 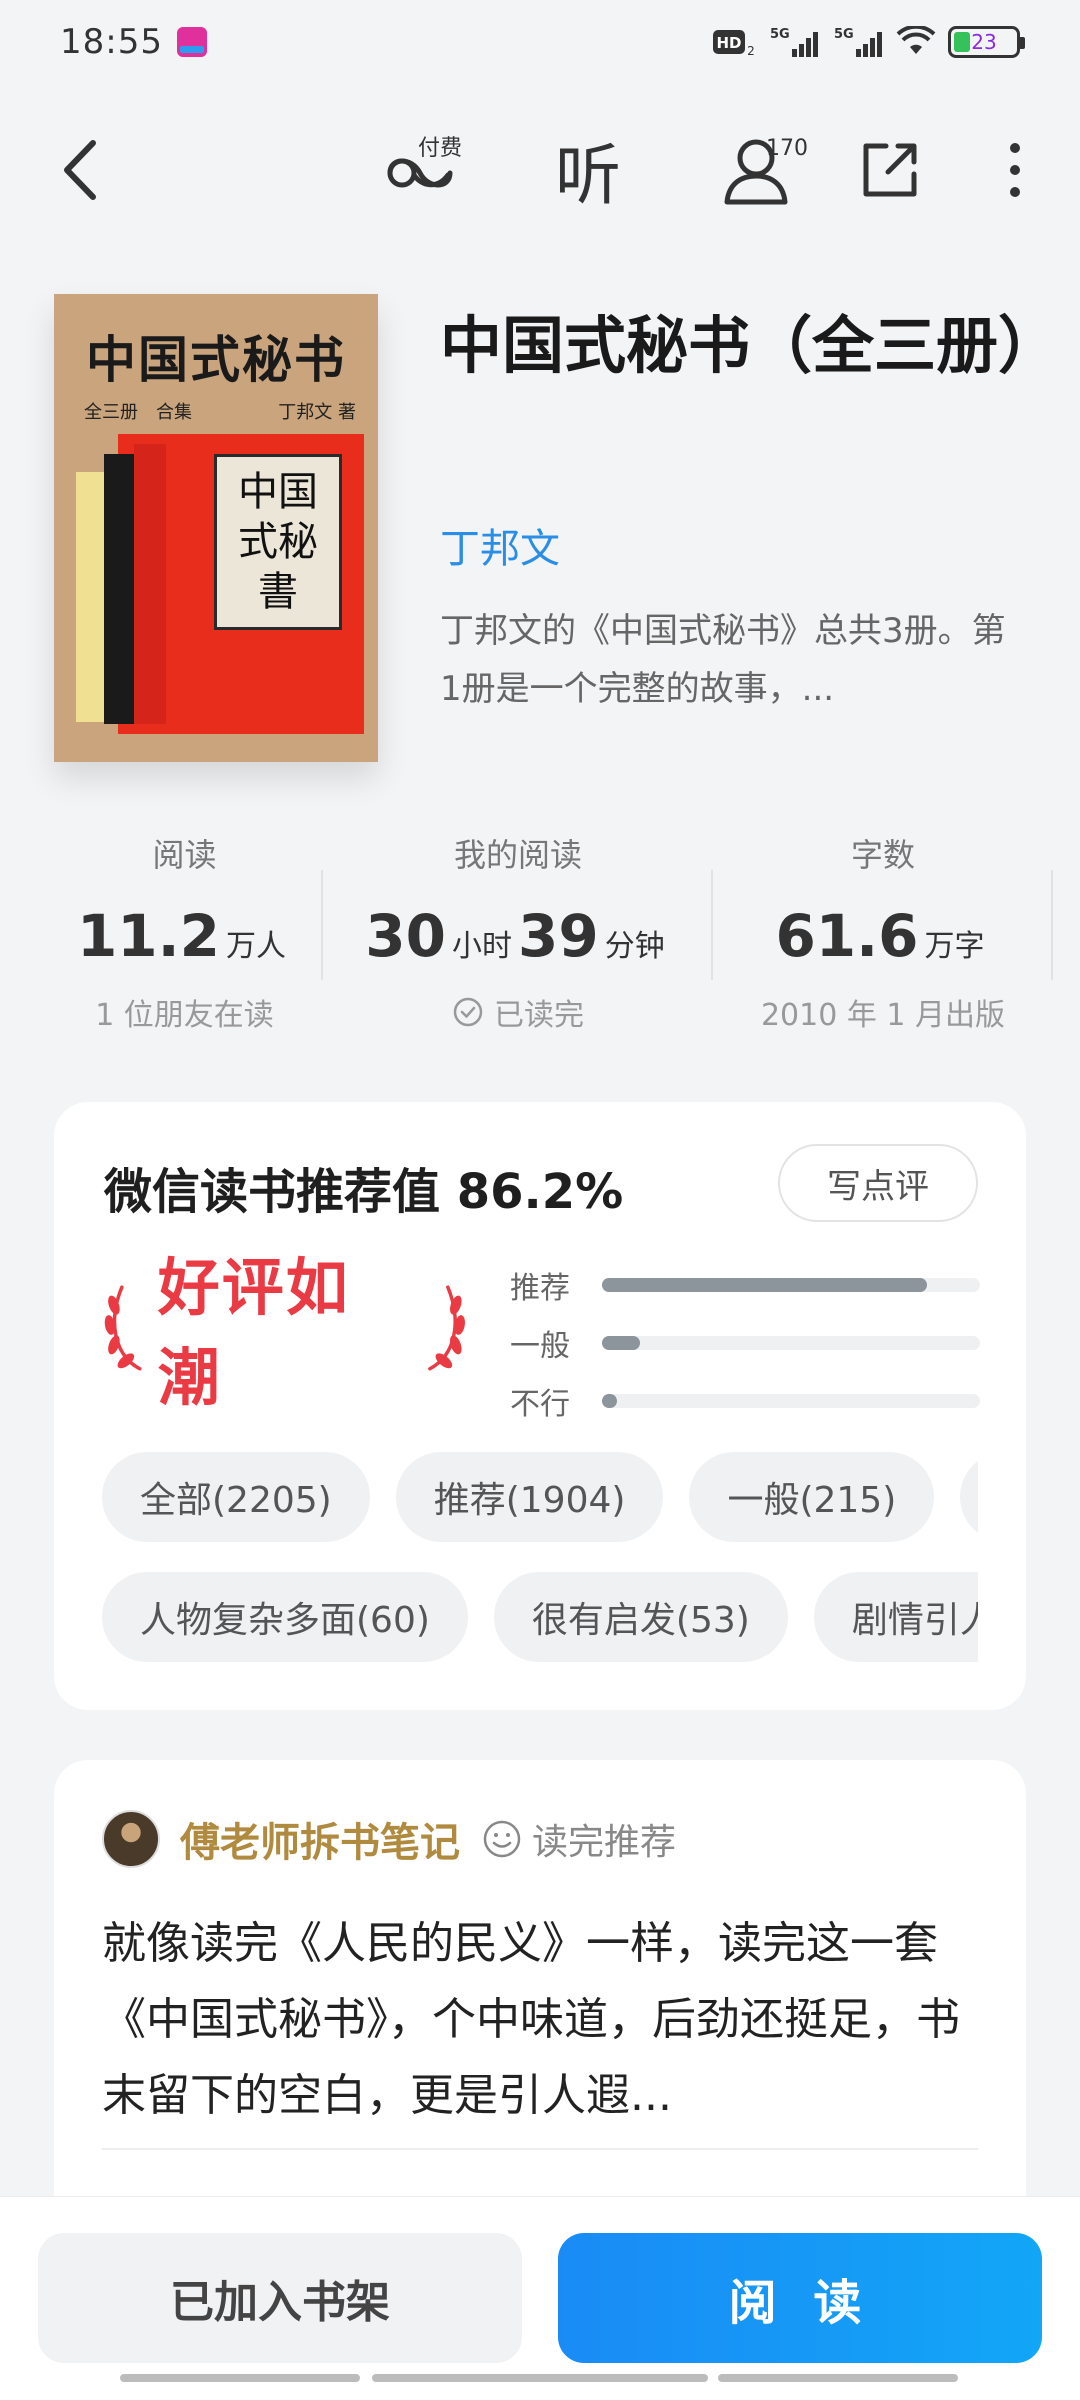 I want to click on paid-label: 付费, so click(x=440, y=148).